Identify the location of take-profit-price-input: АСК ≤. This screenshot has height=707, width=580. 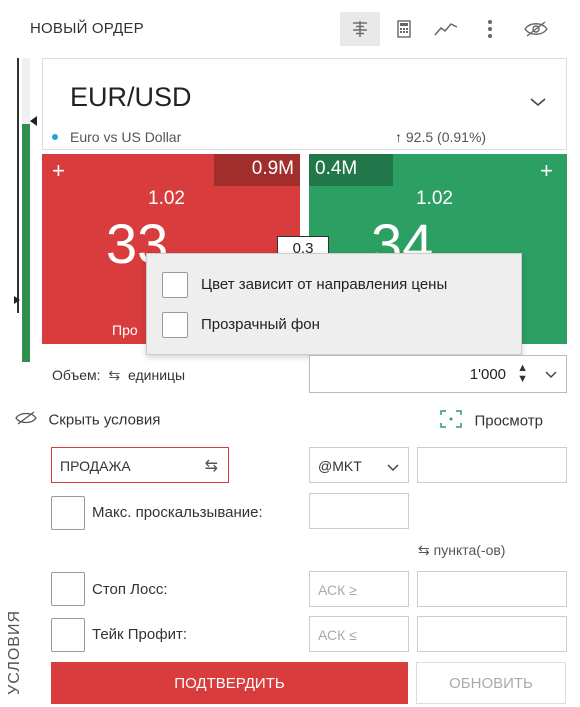
(359, 634).